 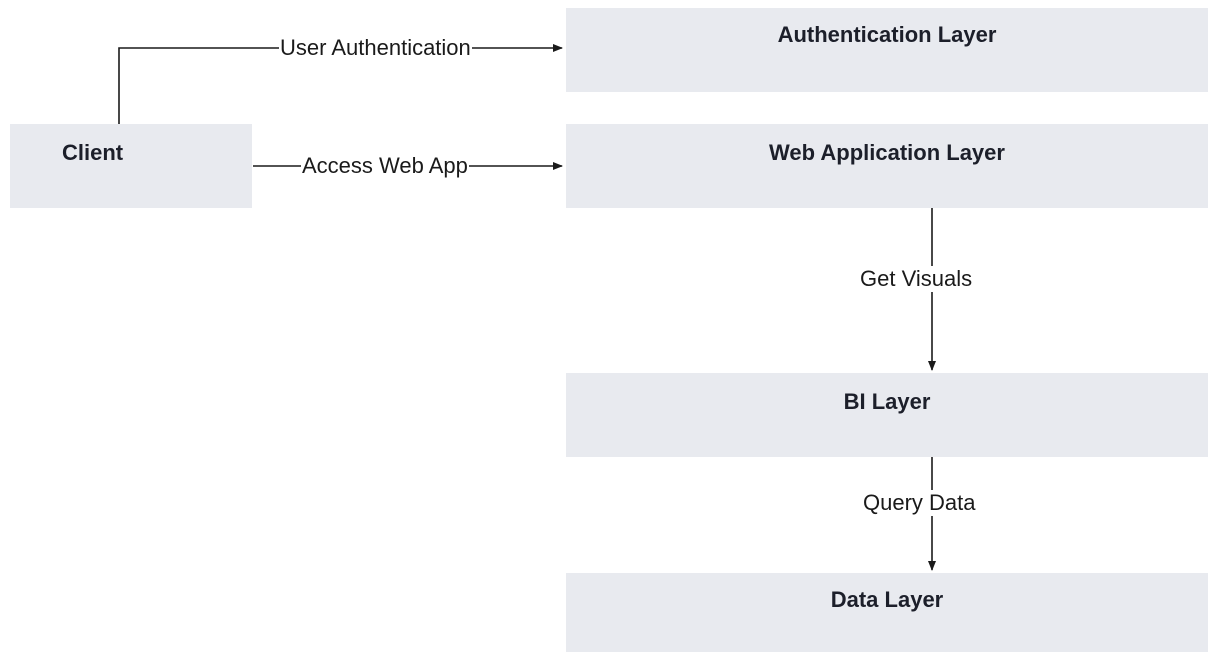 I want to click on edge-label-access-web-app: Access Web App, so click(x=385, y=166).